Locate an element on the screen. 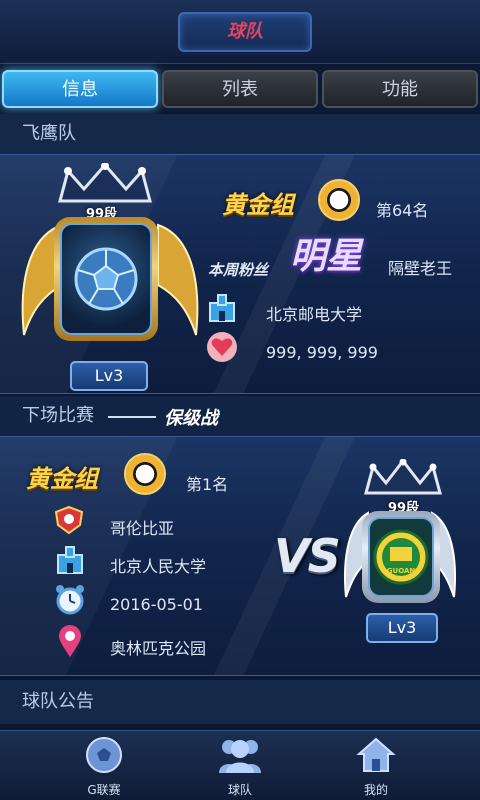 The width and height of the screenshot is (480, 800). match-group-label: 黄金组 is located at coordinates (62, 479).